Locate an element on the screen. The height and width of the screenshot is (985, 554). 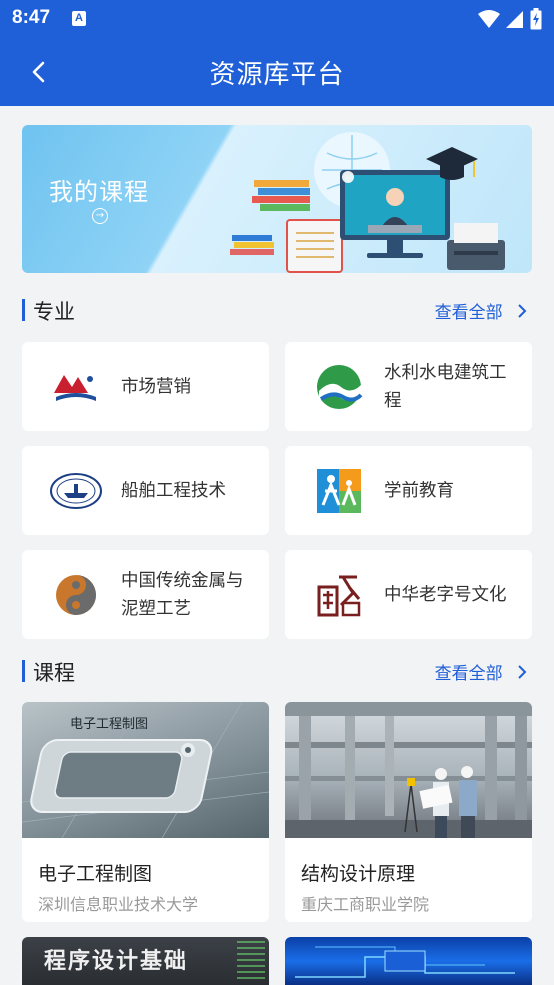
thumbnail-caption: 电子工程制图 is located at coordinates (109, 724).